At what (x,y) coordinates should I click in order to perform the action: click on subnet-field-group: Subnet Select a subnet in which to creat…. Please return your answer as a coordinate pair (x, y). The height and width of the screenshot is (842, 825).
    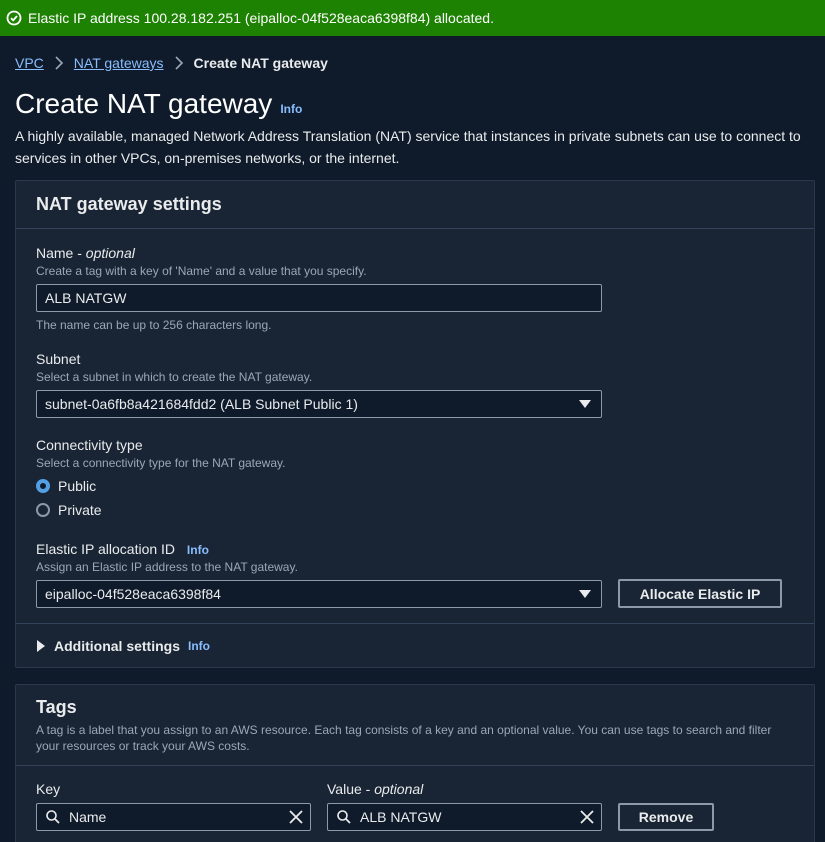
    Looking at the image, I should click on (174, 367).